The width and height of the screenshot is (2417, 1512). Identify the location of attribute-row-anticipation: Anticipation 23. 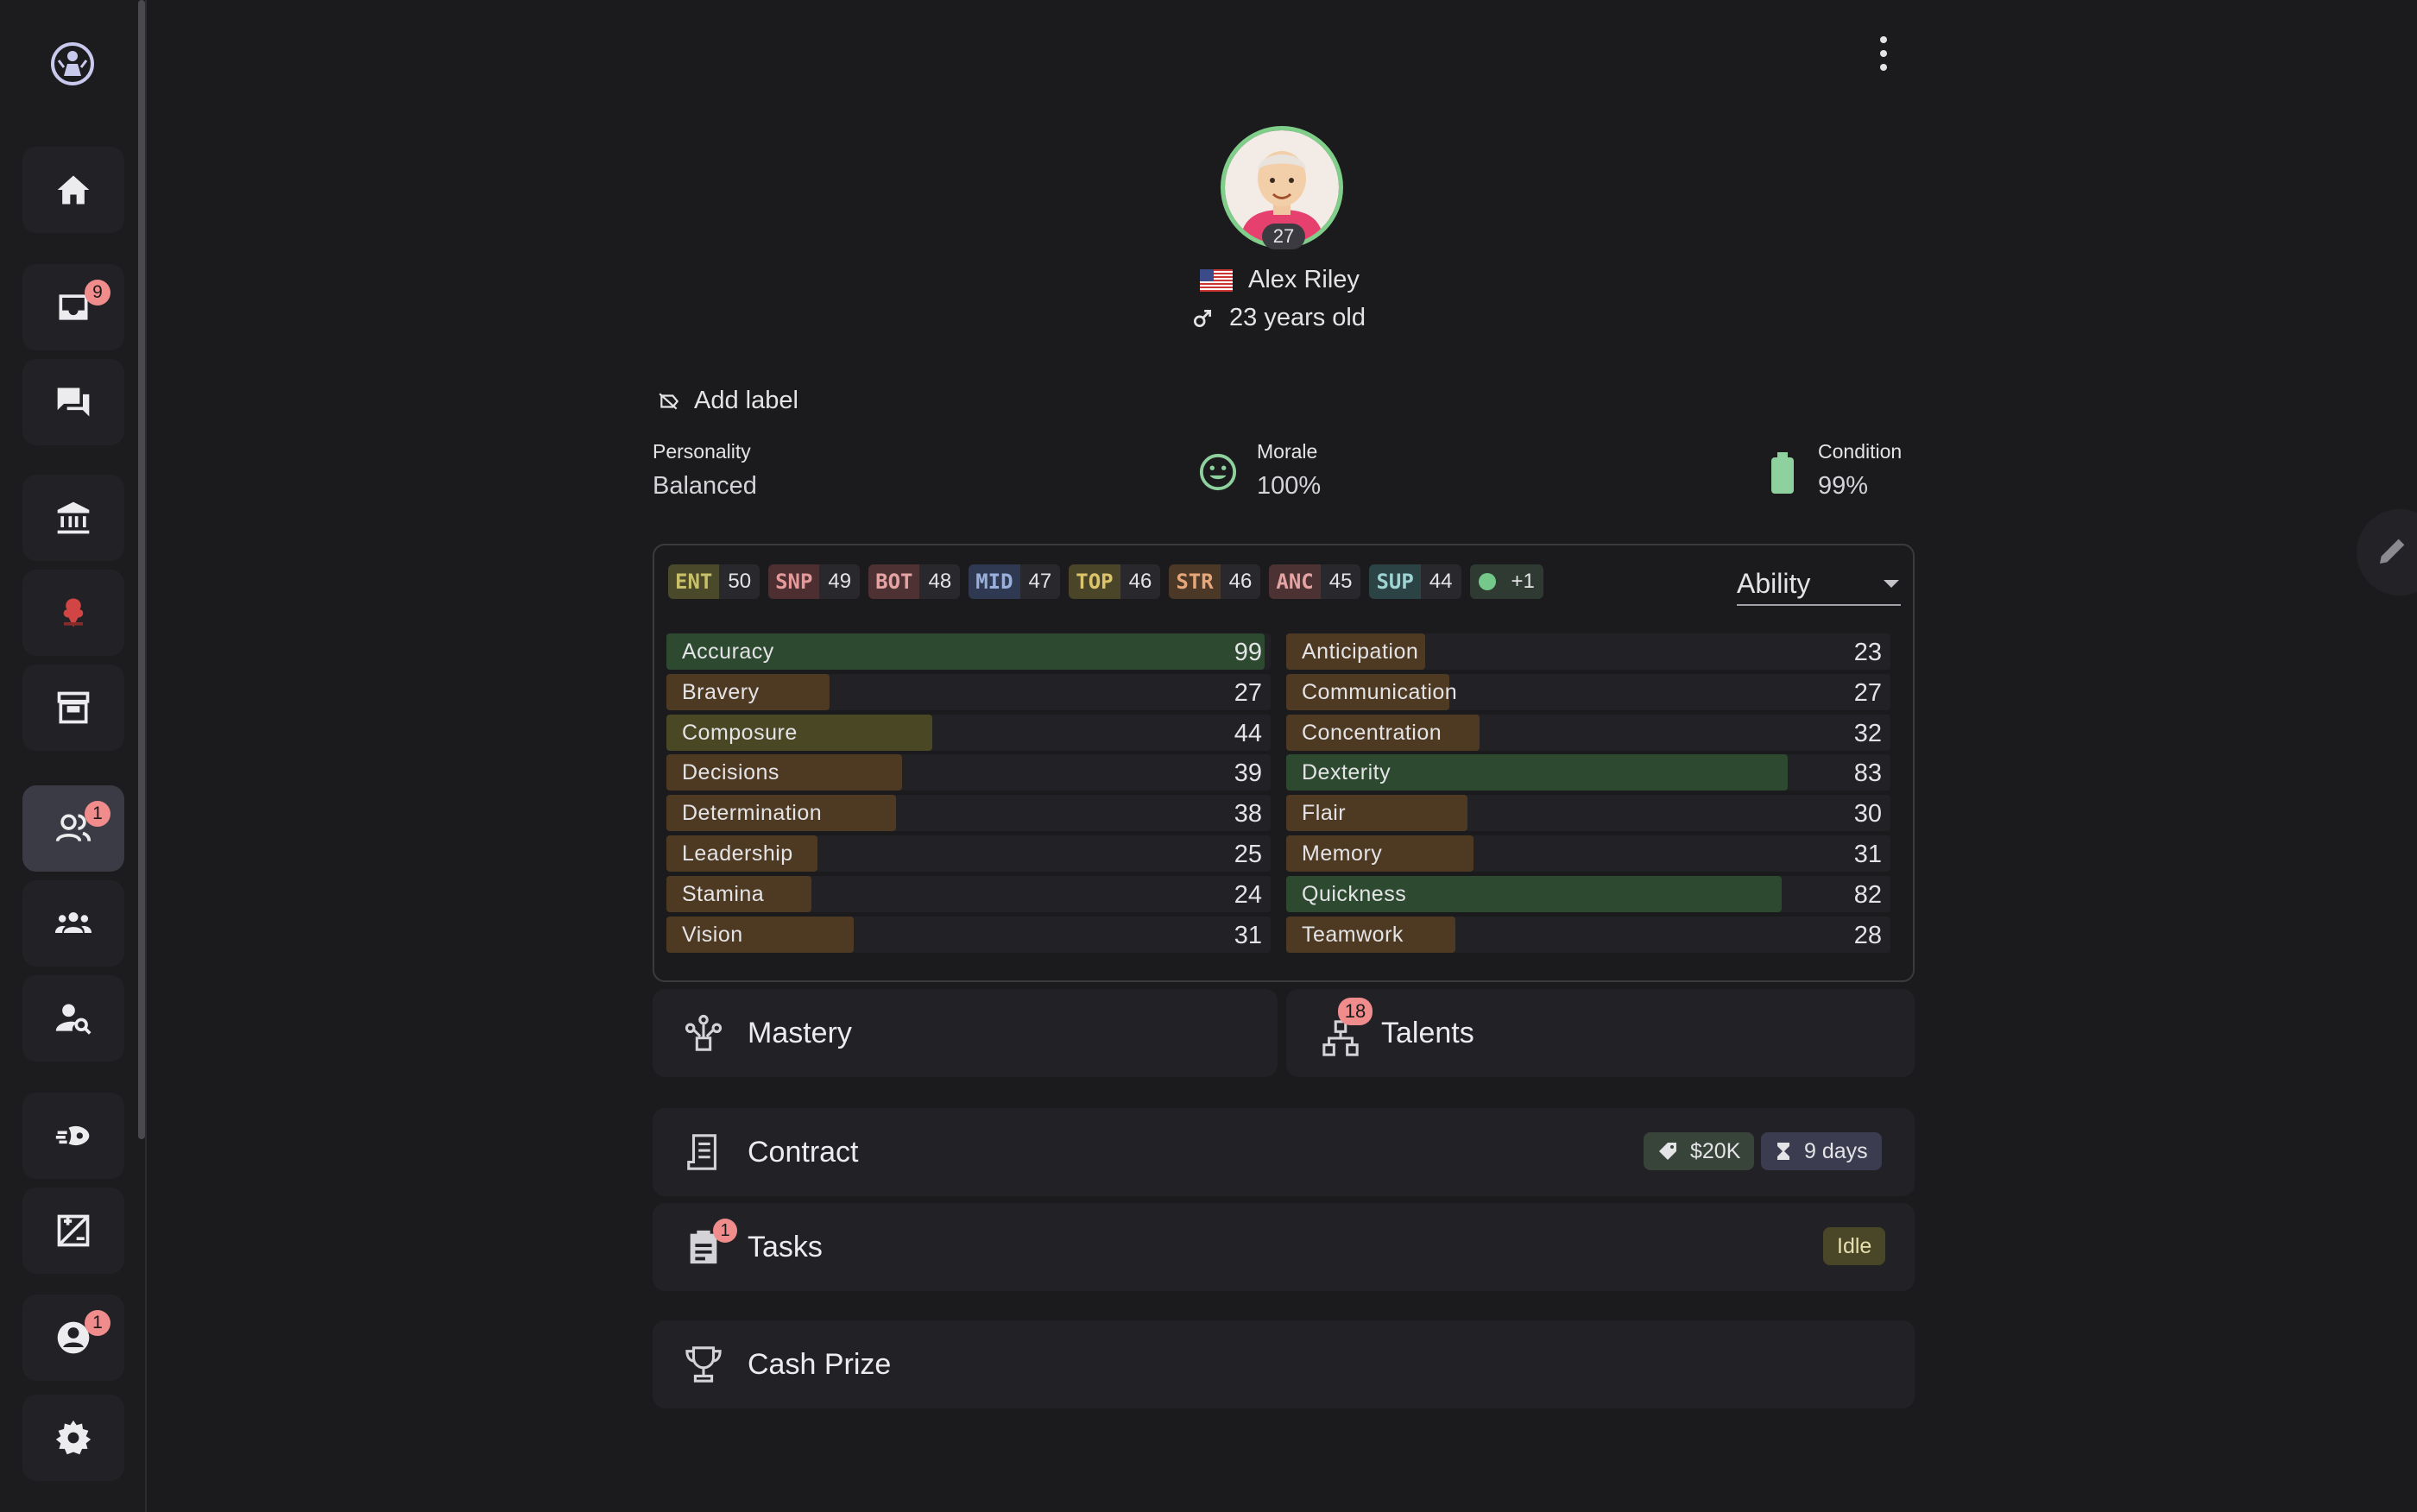
(1588, 651).